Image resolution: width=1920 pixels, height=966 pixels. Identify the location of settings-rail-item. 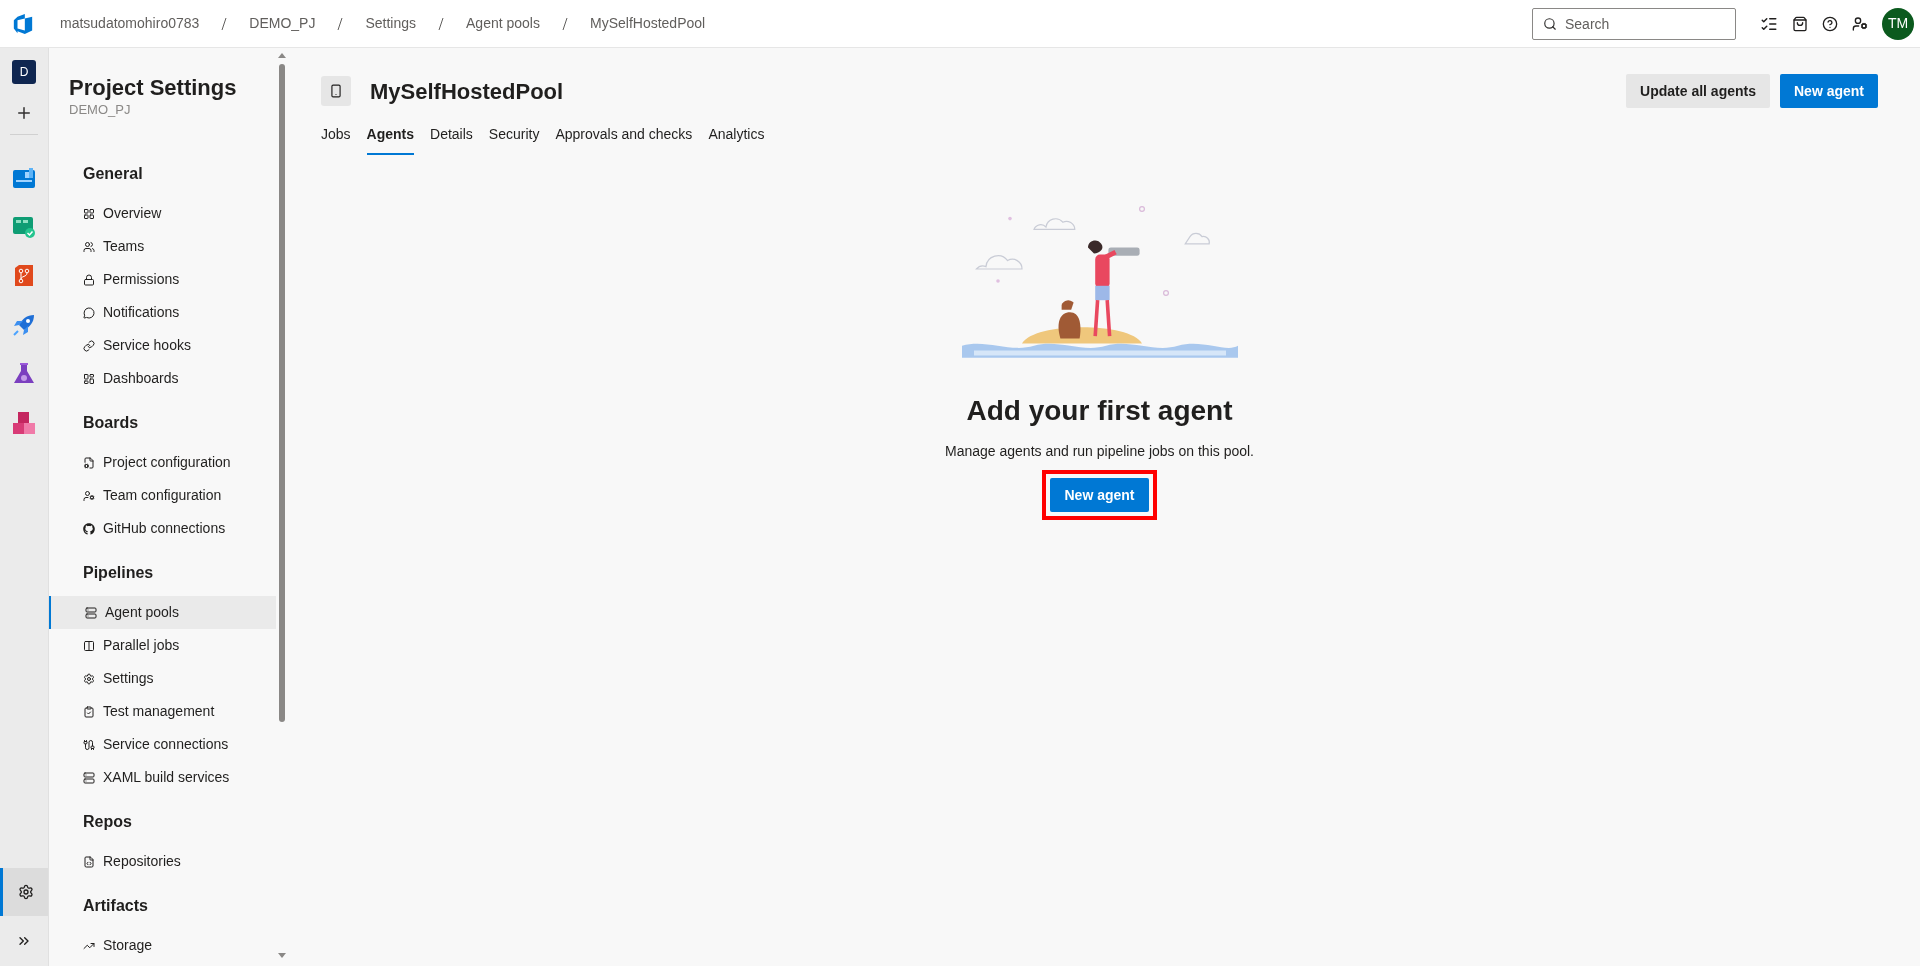
(24, 892).